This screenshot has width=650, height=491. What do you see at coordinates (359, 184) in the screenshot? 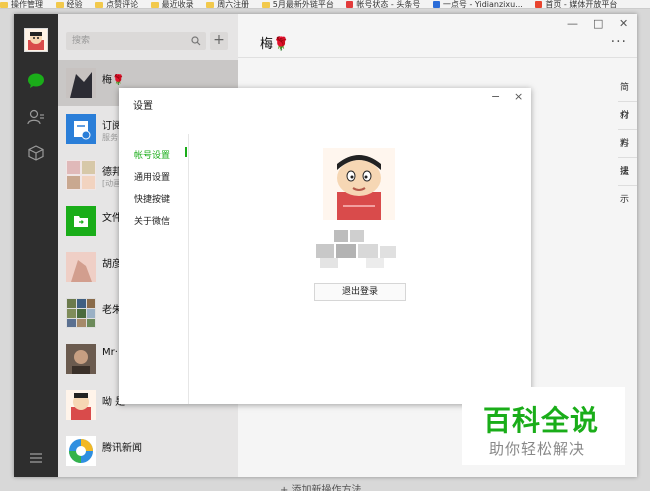
I see `profile-avatar` at bounding box center [359, 184].